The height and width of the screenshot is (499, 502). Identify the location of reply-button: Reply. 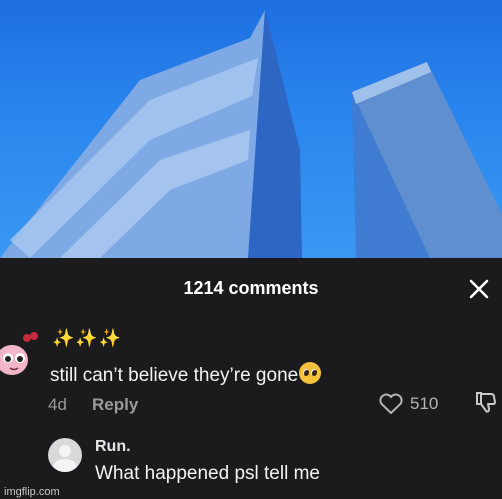
(115, 405).